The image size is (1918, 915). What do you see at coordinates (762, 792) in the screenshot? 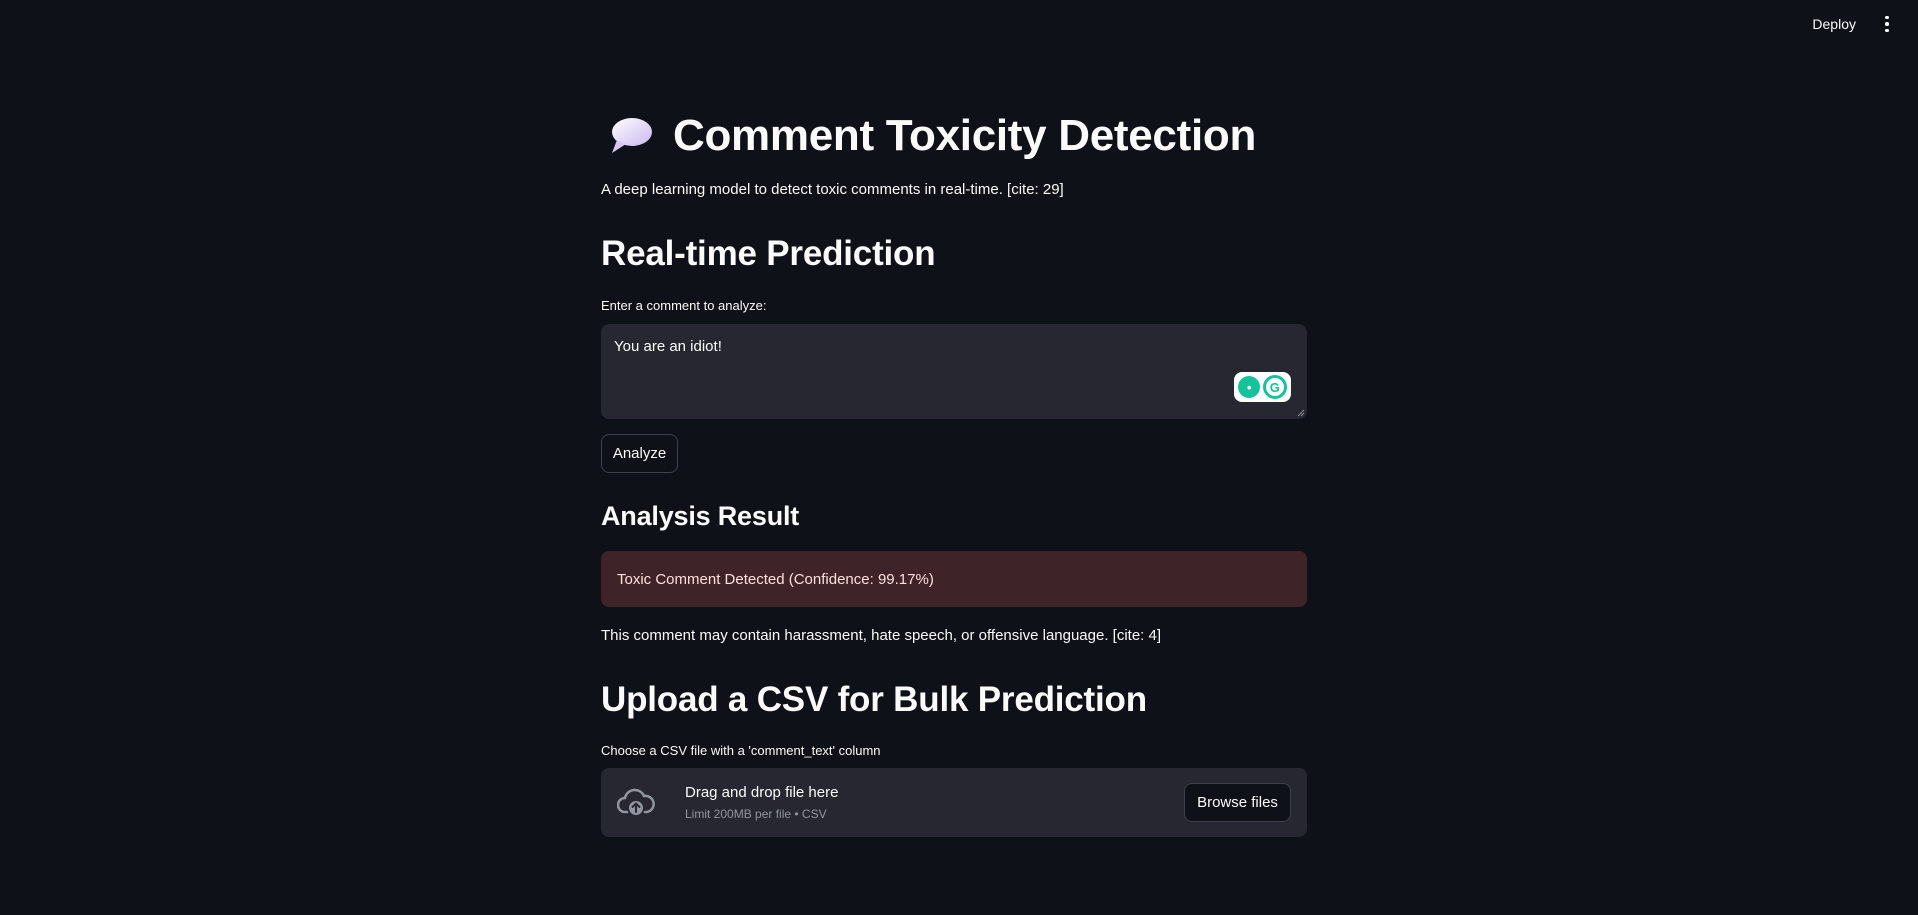
I see `dropzone-instruction: Drag and drop file here` at bounding box center [762, 792].